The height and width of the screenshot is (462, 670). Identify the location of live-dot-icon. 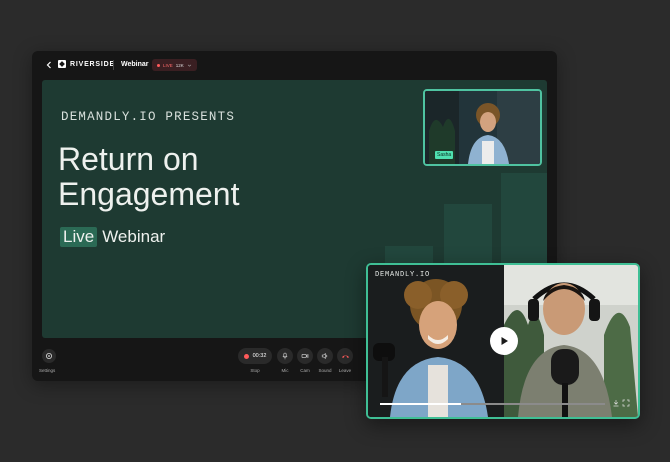
(158, 65).